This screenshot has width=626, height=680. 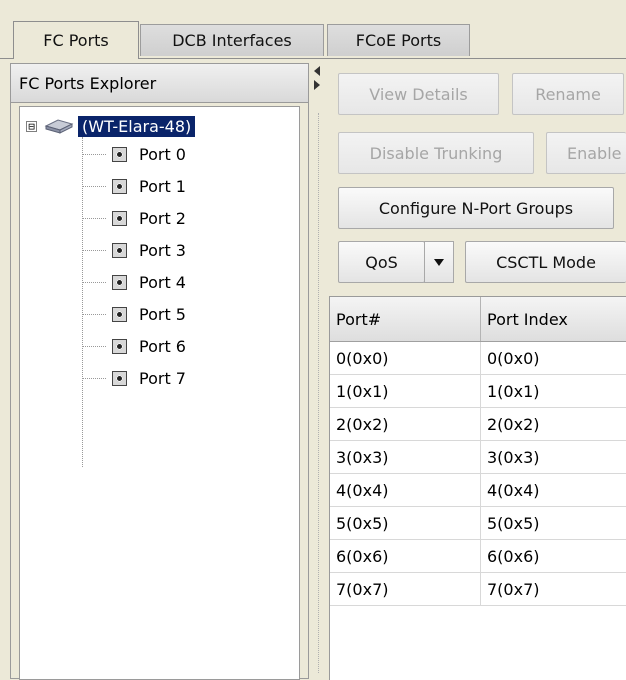 I want to click on csctl-mode-button: CSCTL Mode, so click(x=545, y=262).